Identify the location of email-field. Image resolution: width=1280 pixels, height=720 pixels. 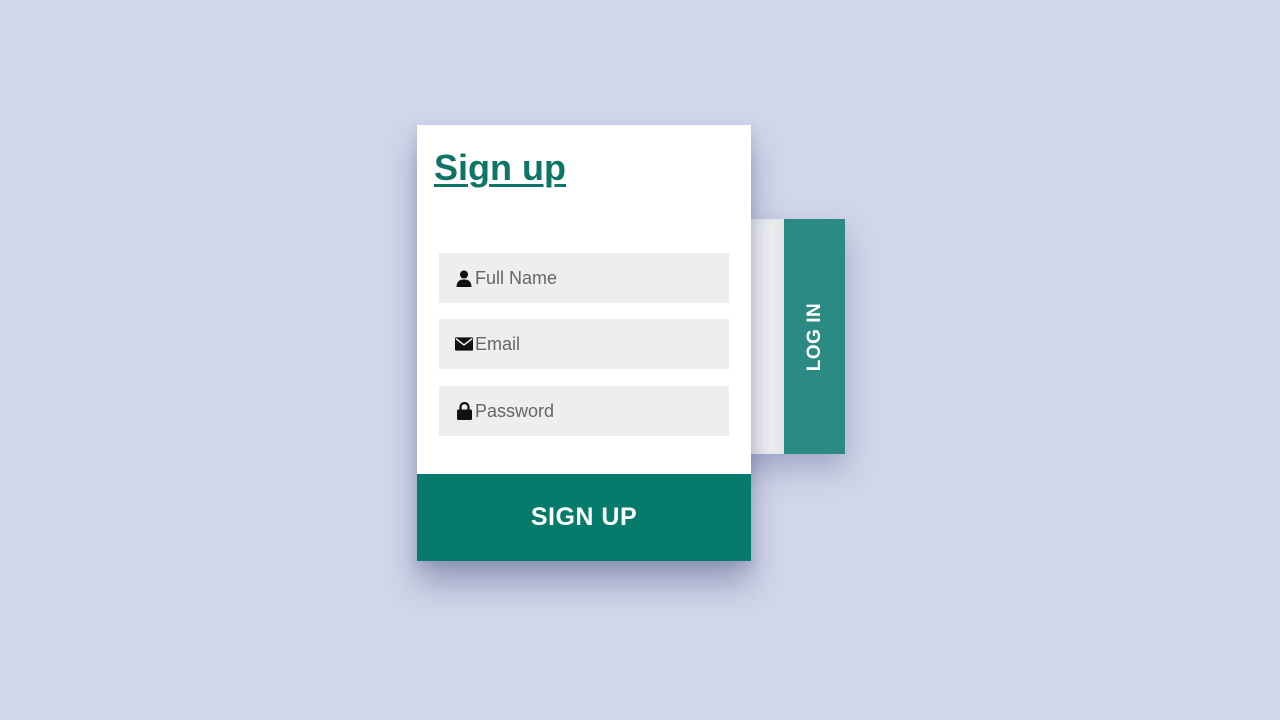
(584, 344).